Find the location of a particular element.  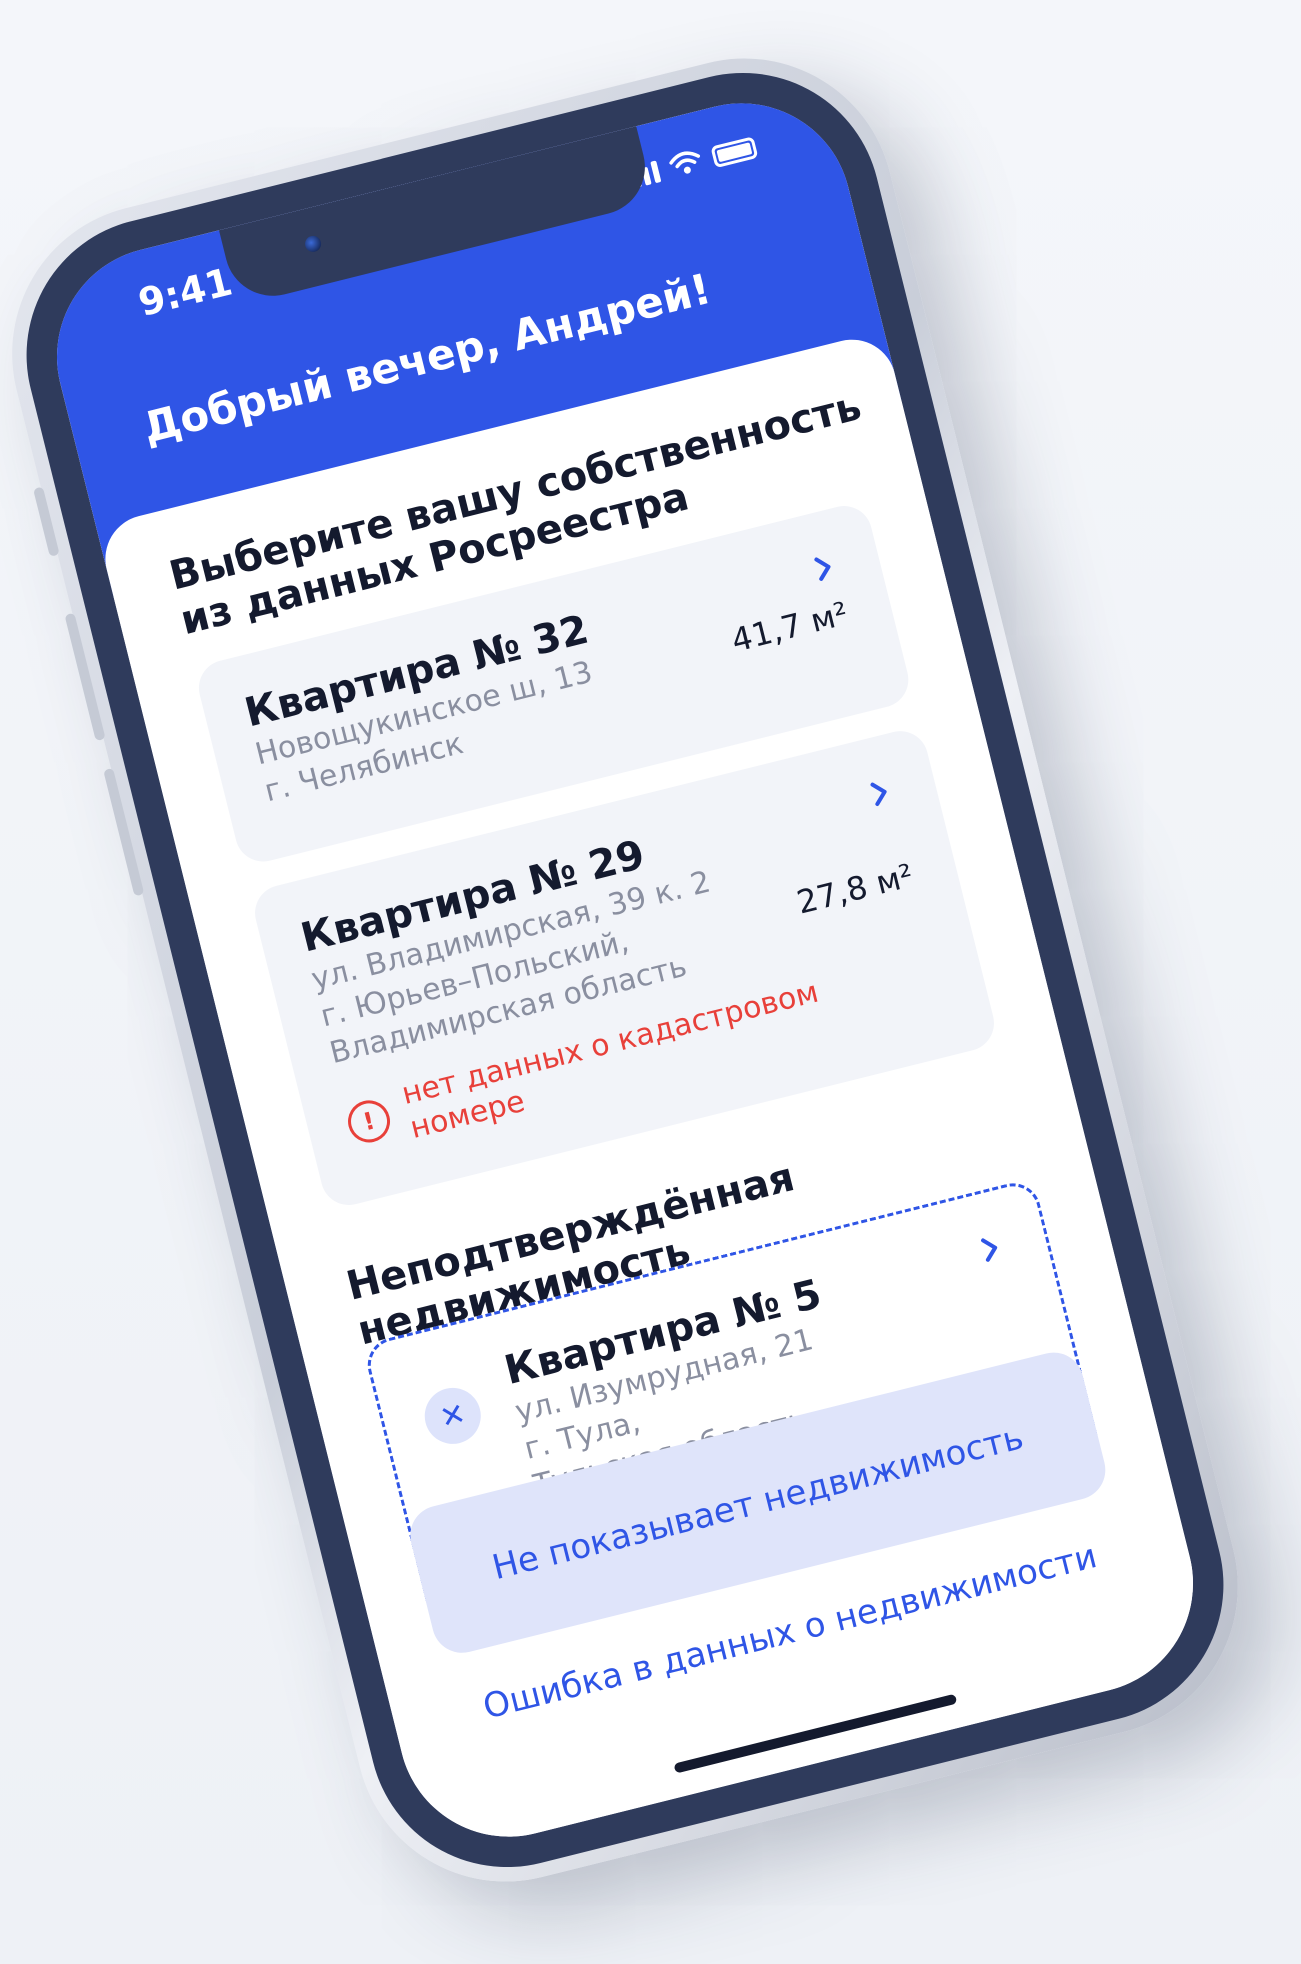

exclamation-circle-icon: ! is located at coordinates (369, 1121).